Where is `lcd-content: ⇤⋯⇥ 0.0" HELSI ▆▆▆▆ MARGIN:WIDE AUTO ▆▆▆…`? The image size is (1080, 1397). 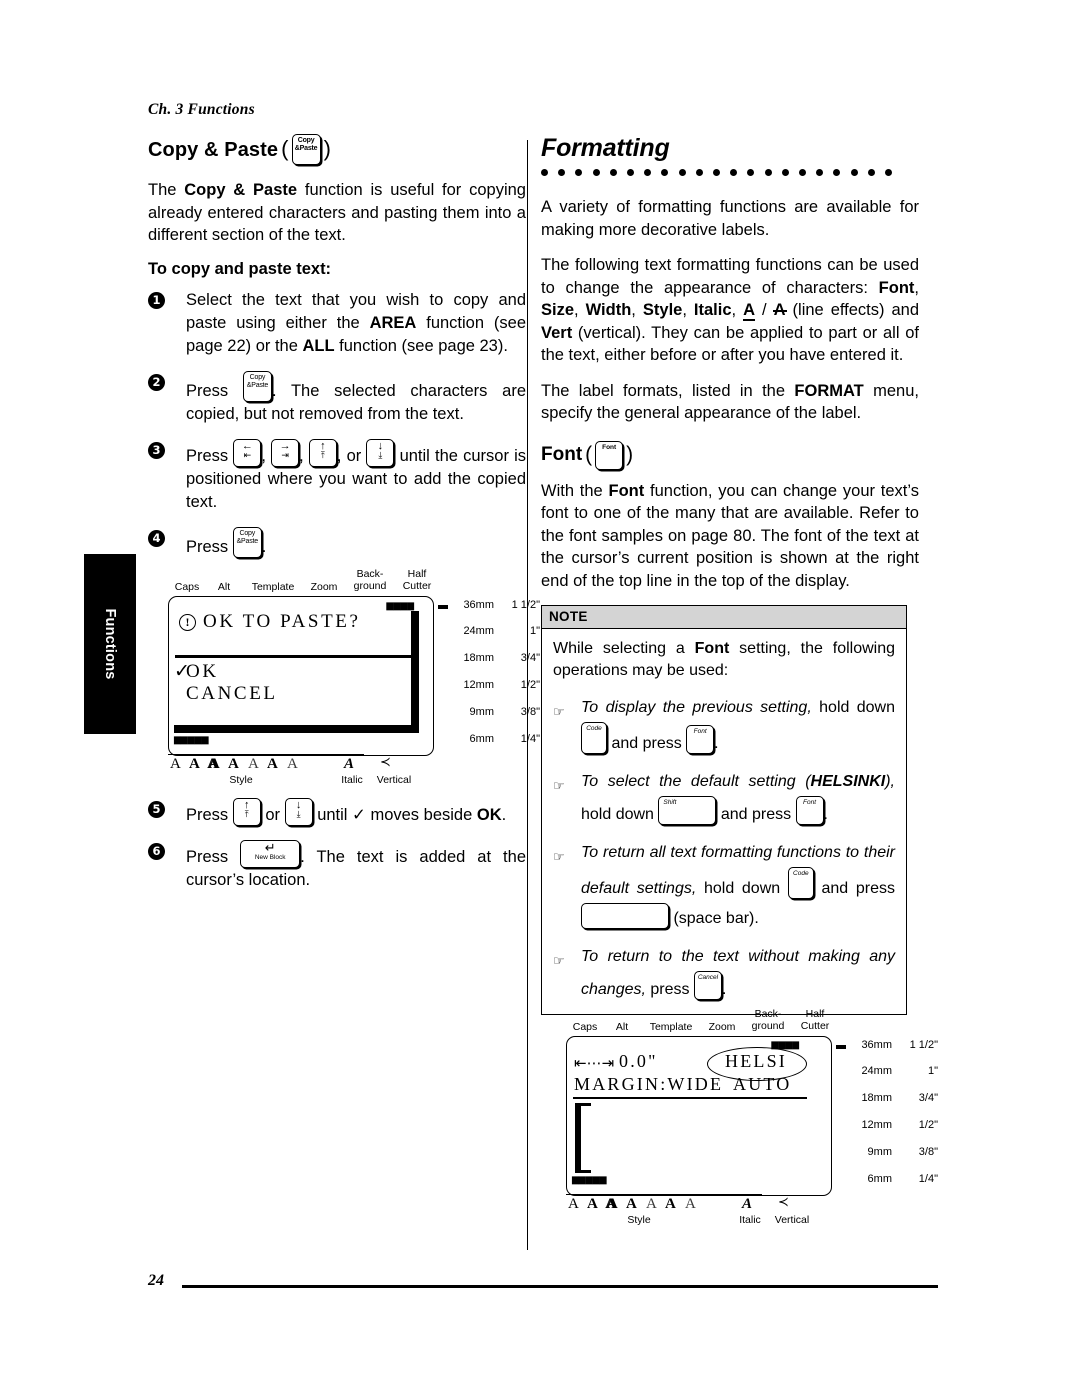
lcd-content: ⇤⋯⇥ 0.0" HELSI ▆▆▆▆ MARGIN:WIDE AUTO ▆▆▆… is located at coordinates (699, 1116).